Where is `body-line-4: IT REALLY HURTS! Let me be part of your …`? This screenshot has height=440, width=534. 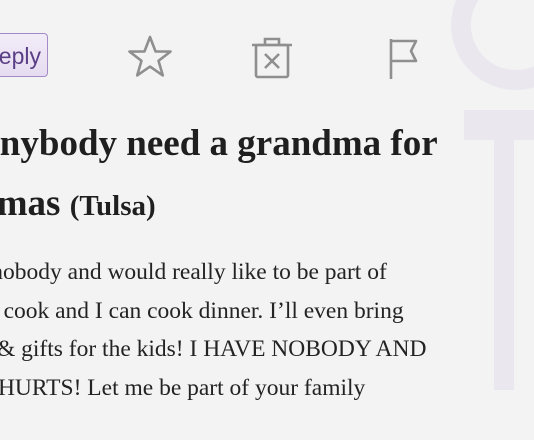
body-line-4: IT REALLY HURTS! Let me be part of your … is located at coordinates (183, 387).